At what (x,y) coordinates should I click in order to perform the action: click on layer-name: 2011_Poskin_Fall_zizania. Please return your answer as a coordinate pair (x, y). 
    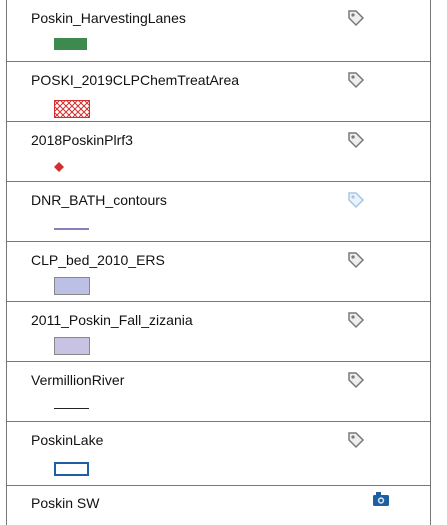
    Looking at the image, I should click on (112, 320).